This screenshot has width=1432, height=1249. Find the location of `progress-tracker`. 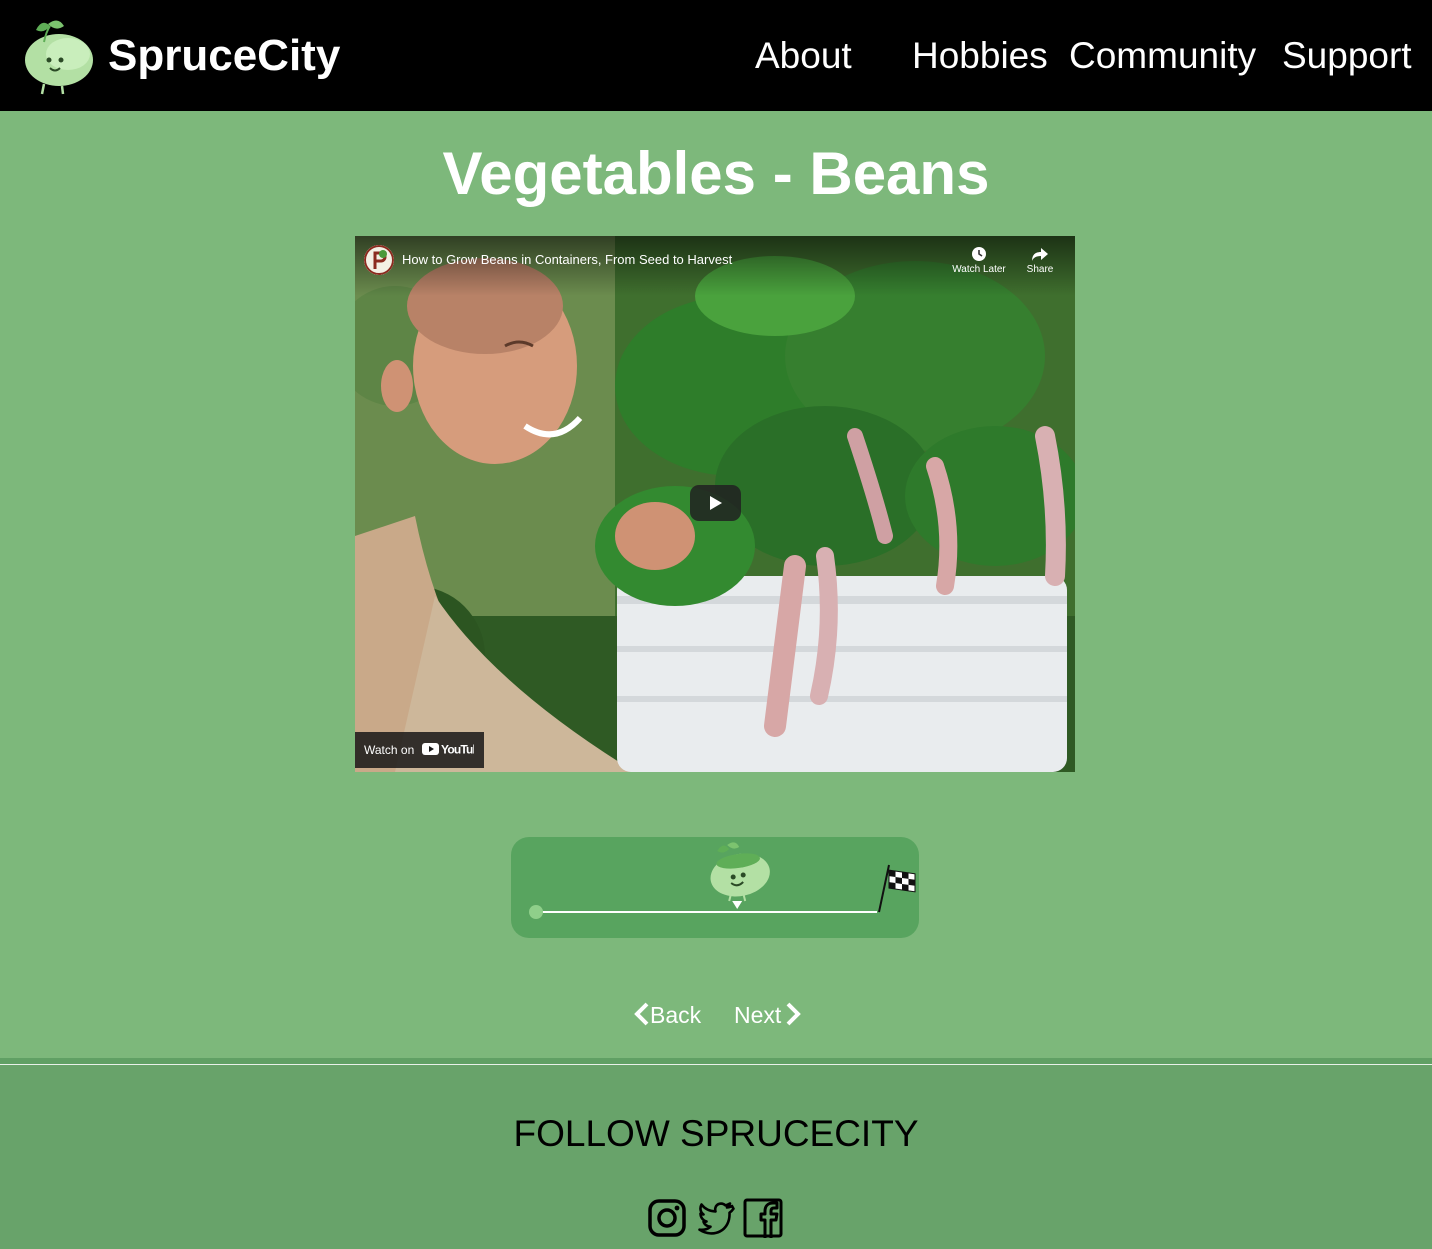

progress-tracker is located at coordinates (715, 887).